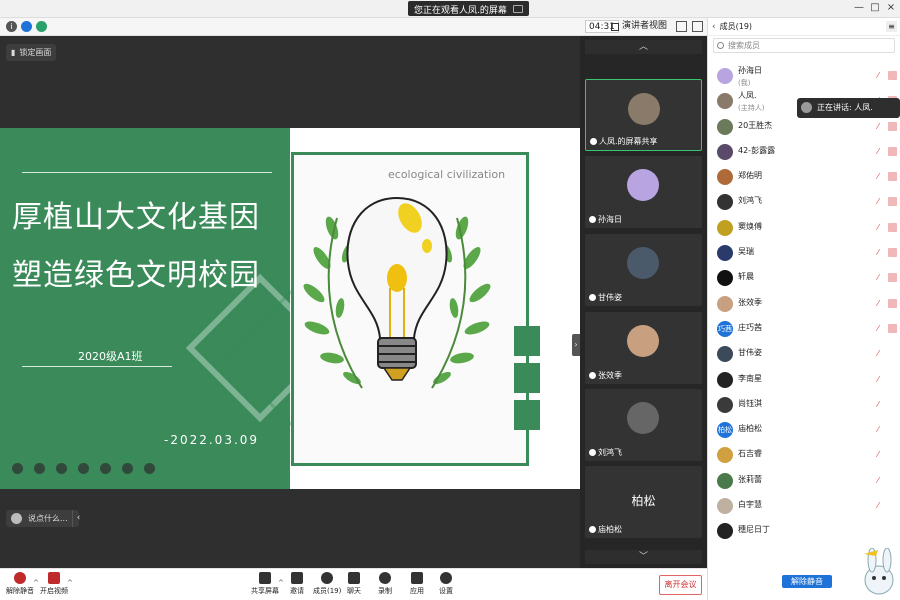 This screenshot has height=600, width=900. What do you see at coordinates (576, 345) in the screenshot?
I see `collapse-thumbs-button: ›` at bounding box center [576, 345].